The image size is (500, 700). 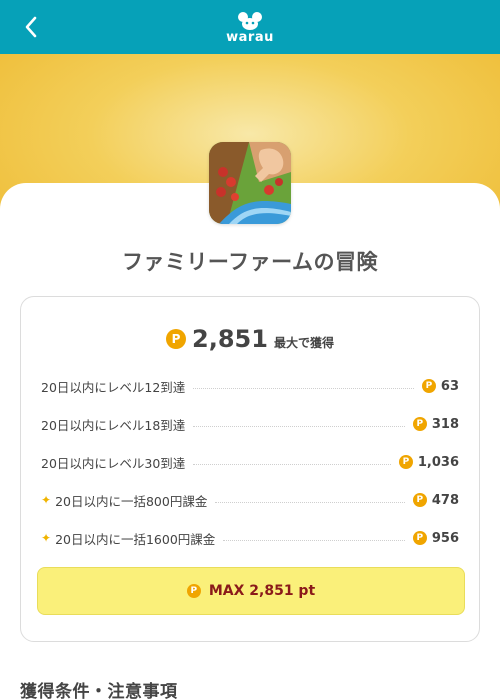 What do you see at coordinates (113, 387) in the screenshot?
I see `reward-row-label: 20日以内にレベル12到達` at bounding box center [113, 387].